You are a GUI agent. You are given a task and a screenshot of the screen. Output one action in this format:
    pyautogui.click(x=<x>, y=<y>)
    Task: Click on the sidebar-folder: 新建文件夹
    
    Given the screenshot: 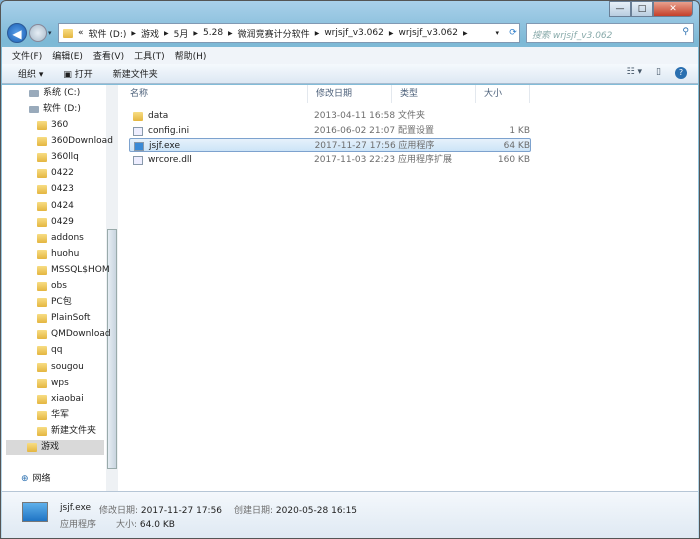 What is the action you would take?
    pyautogui.click(x=66, y=431)
    